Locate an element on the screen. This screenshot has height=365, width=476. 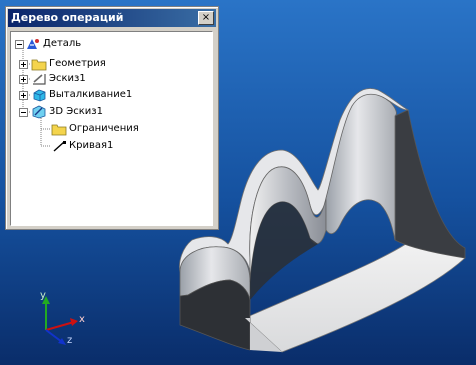
tree-item-label: Геометрия is located at coordinates (77, 63).